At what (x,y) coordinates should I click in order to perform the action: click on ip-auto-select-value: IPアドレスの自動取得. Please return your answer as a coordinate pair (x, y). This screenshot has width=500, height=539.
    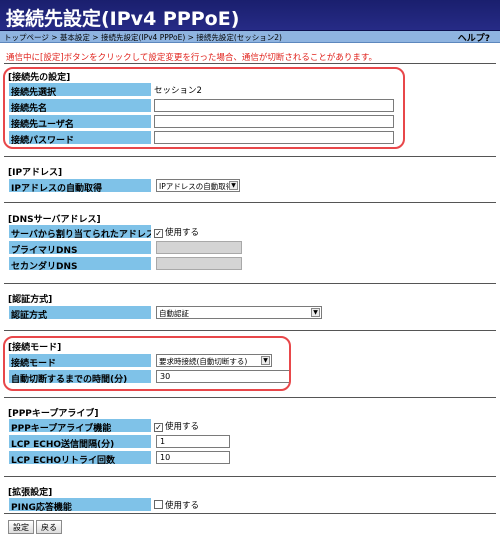
    Looking at the image, I should click on (196, 186).